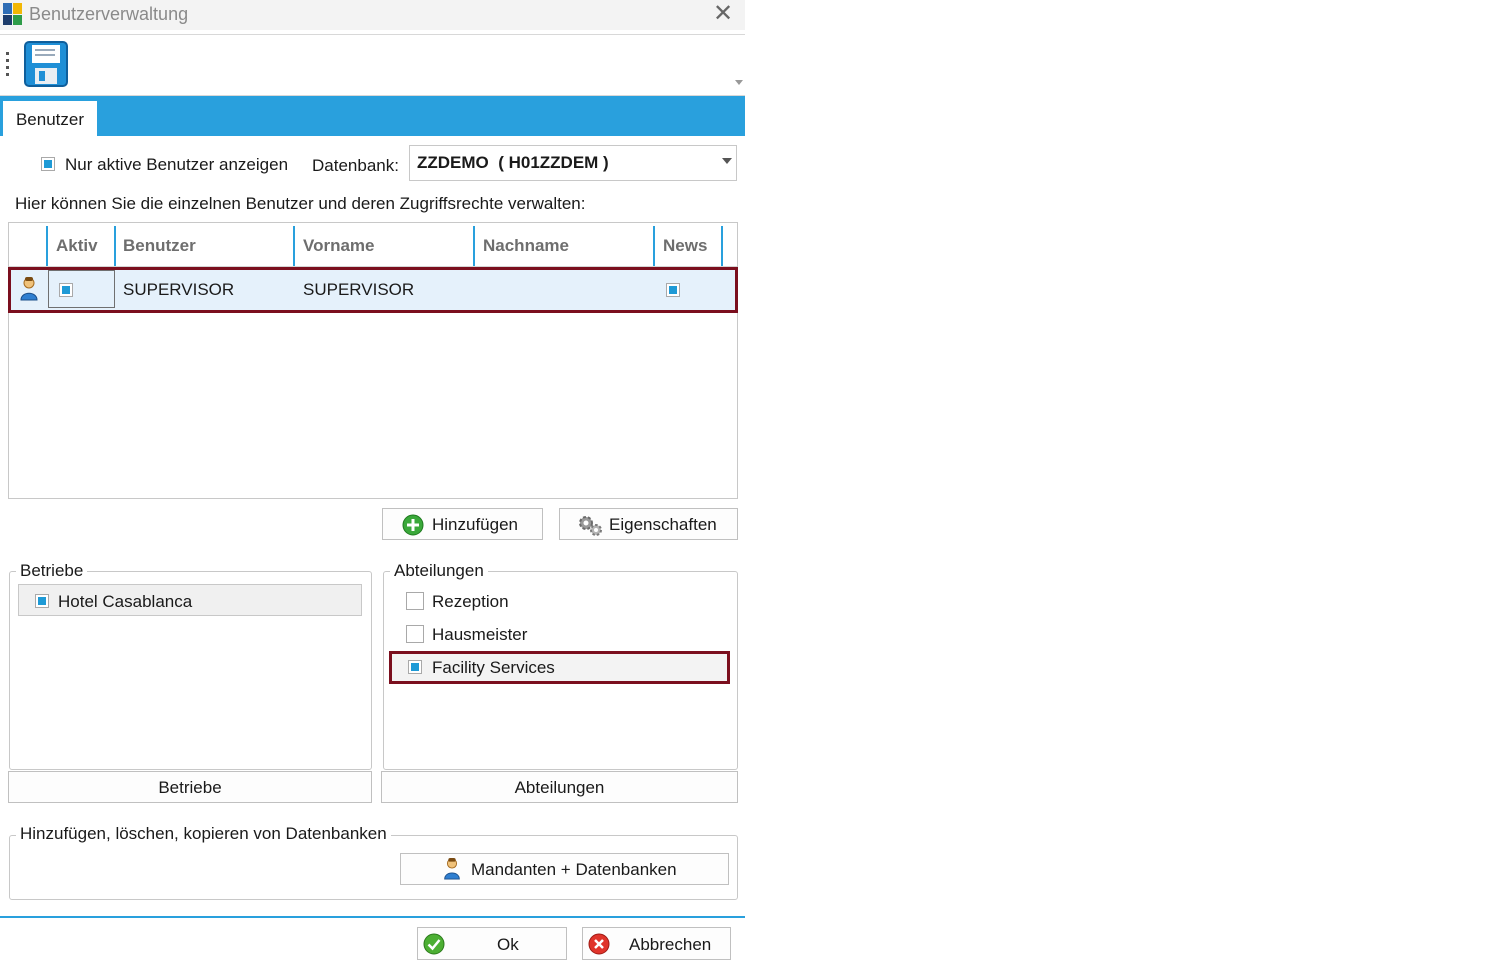 This screenshot has width=1500, height=965. Describe the element at coordinates (52, 571) in the screenshot. I see `betriebe-legend: Betriebe` at that location.